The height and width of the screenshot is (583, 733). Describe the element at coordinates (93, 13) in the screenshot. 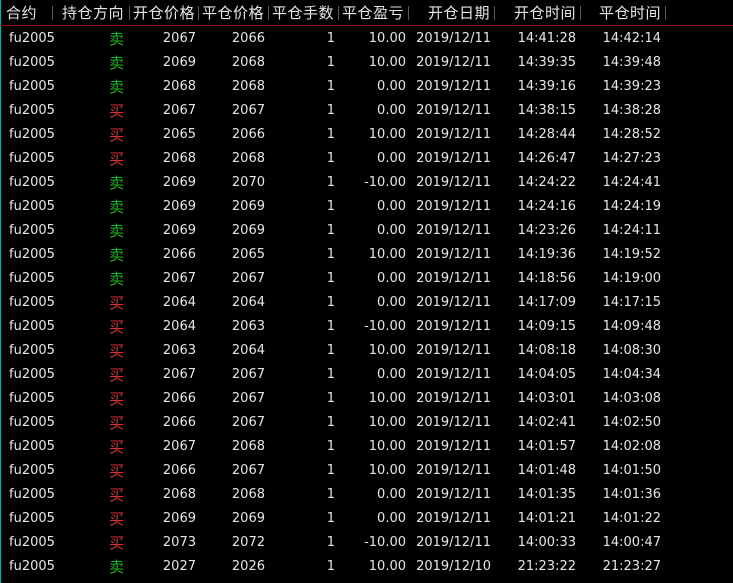

I see `column-header-direction: 持仓方向` at that location.